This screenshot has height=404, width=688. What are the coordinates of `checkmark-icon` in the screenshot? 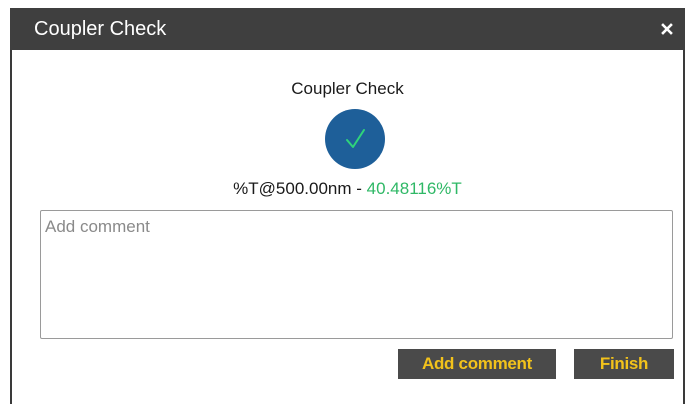 It's located at (355, 138).